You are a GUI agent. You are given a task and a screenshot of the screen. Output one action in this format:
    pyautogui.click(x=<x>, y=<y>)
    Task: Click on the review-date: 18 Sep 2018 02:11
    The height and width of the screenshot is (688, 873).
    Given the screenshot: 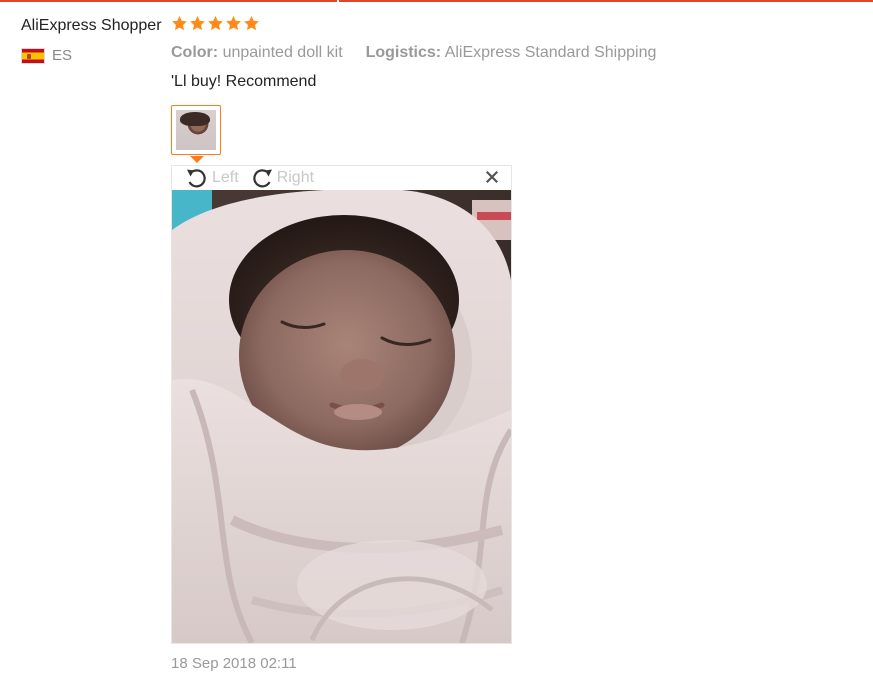 What is the action you would take?
    pyautogui.click(x=234, y=663)
    